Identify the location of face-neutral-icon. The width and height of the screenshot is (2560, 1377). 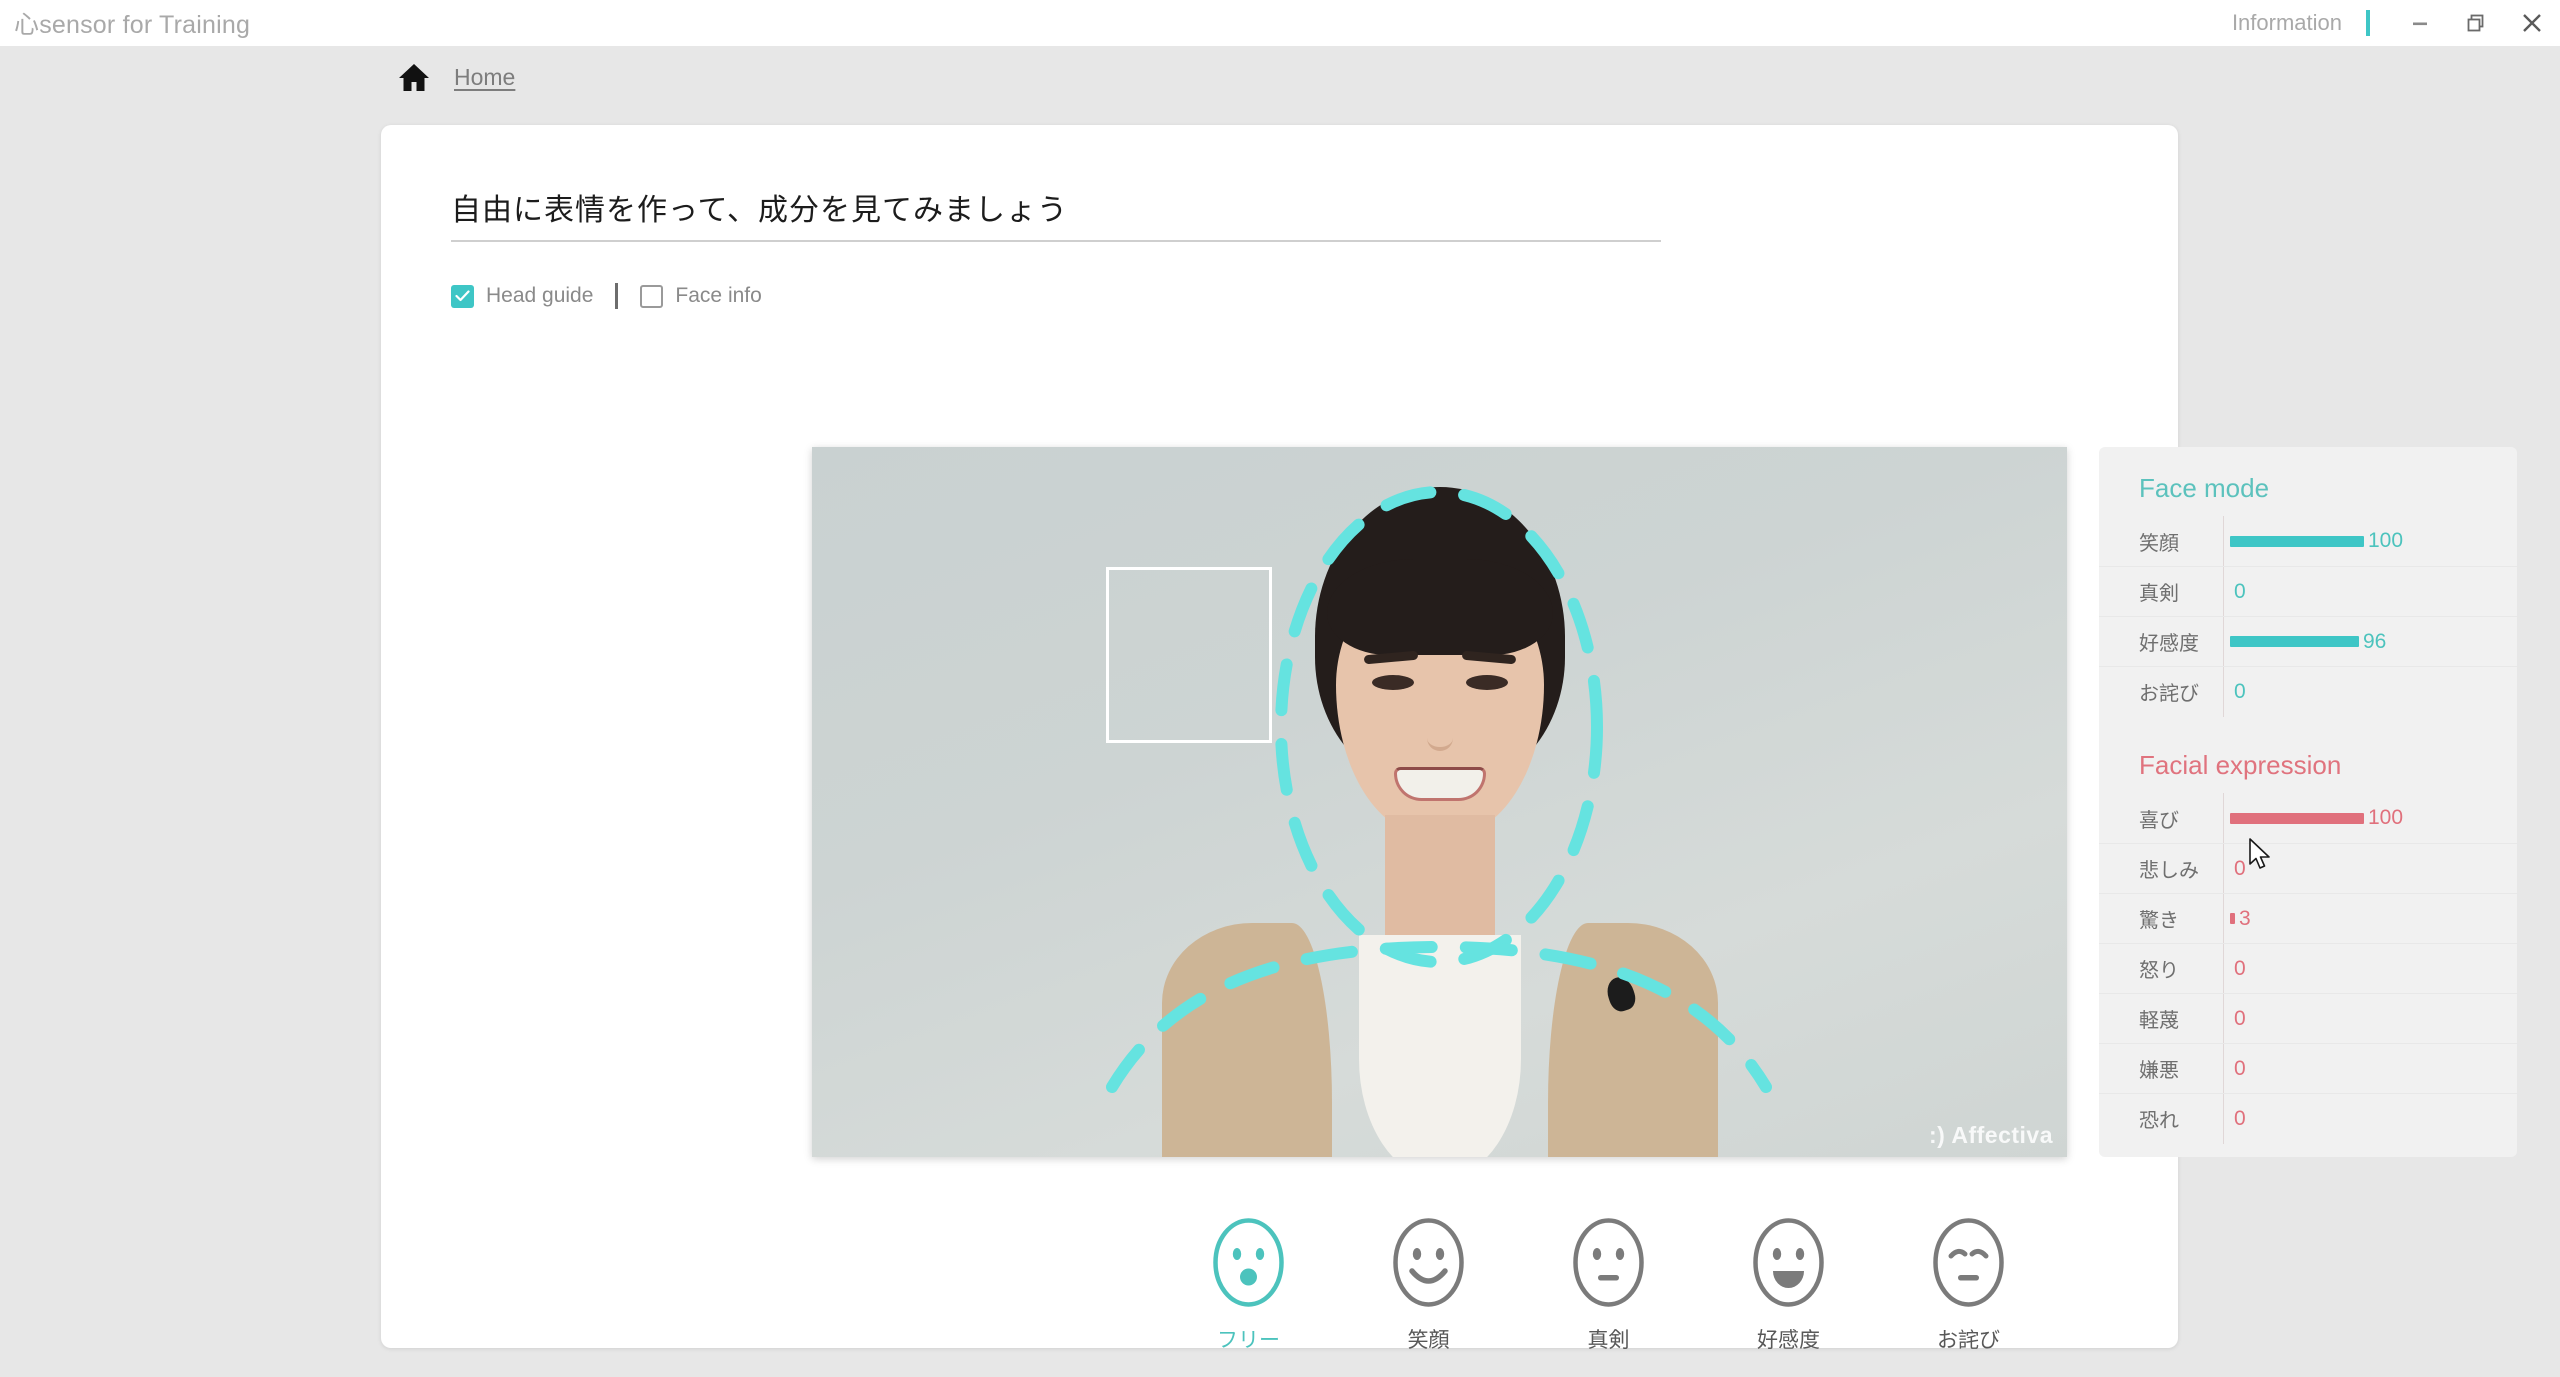
(1608, 1262).